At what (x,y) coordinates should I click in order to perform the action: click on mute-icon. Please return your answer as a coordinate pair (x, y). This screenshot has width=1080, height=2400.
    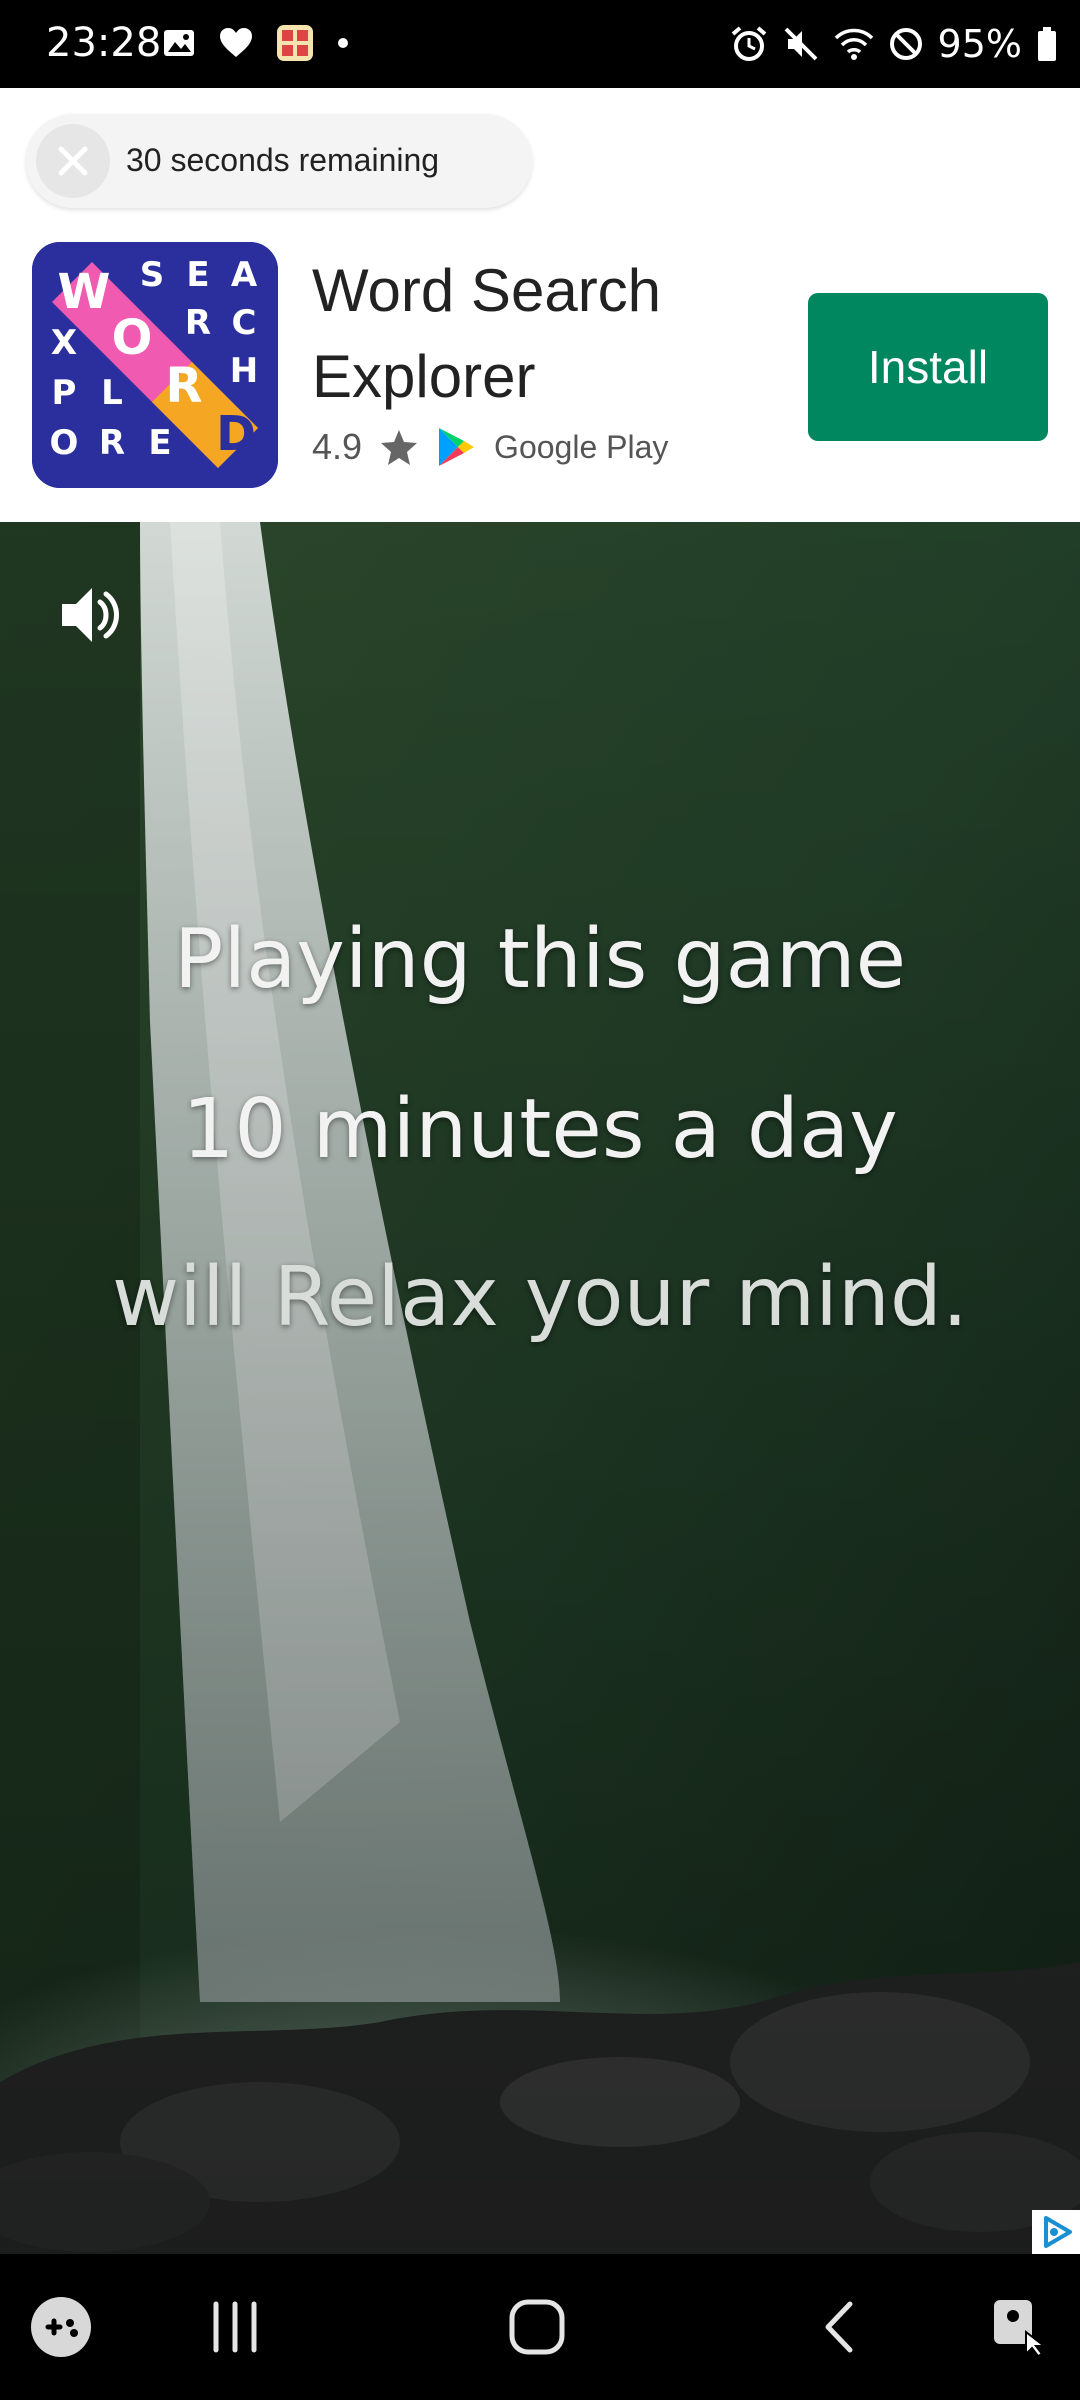
    Looking at the image, I should click on (800, 44).